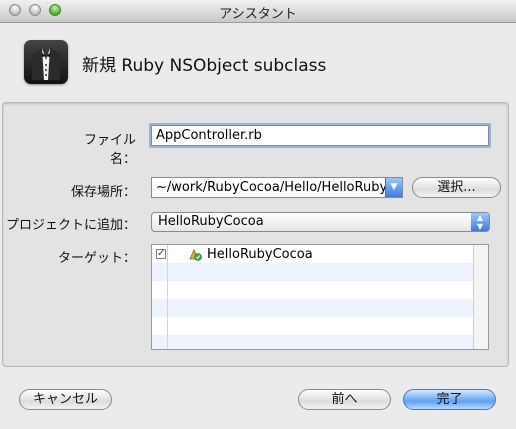 This screenshot has height=429, width=516. I want to click on title-bar: アシスタント, so click(258, 11).